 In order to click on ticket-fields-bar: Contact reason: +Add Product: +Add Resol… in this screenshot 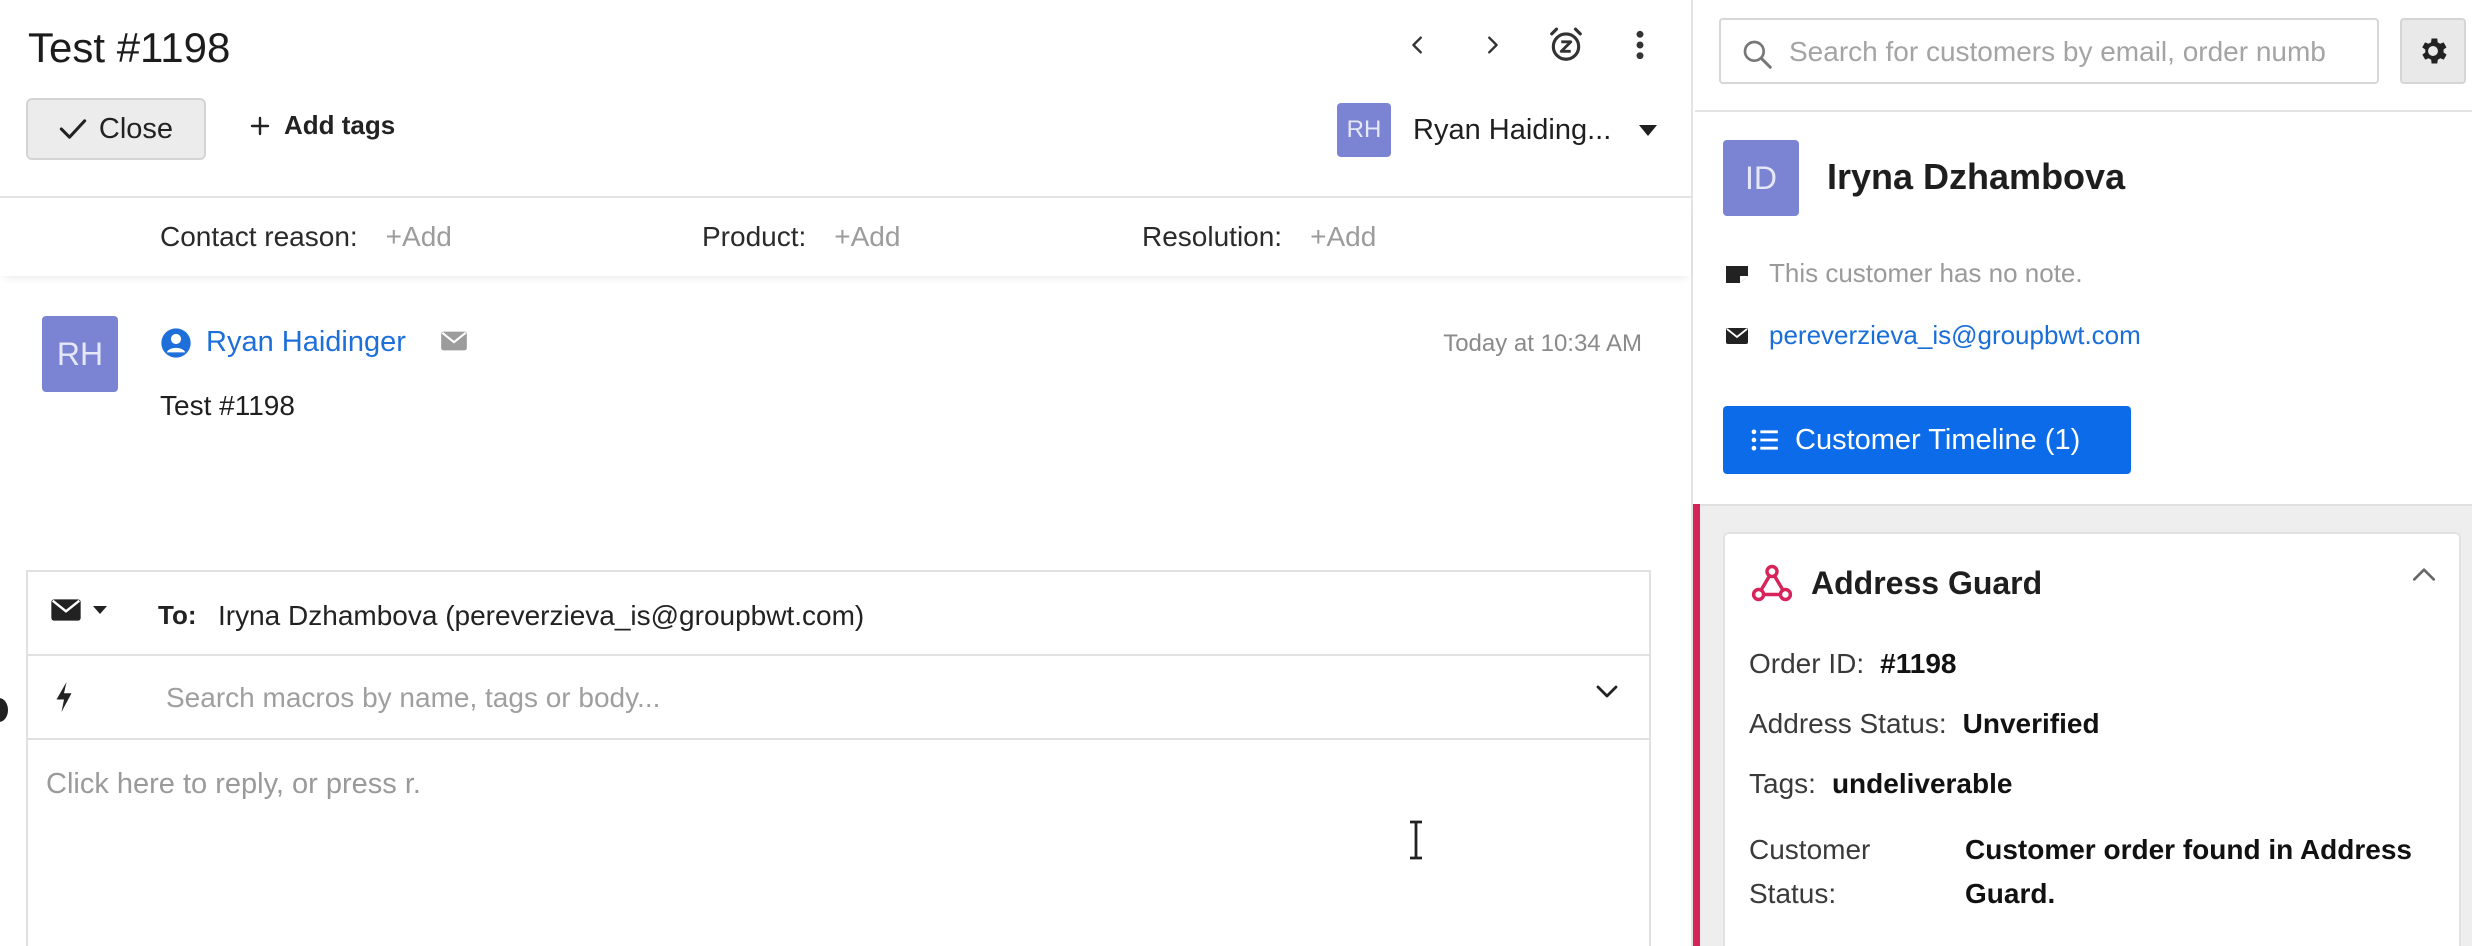, I will do `click(845, 236)`.